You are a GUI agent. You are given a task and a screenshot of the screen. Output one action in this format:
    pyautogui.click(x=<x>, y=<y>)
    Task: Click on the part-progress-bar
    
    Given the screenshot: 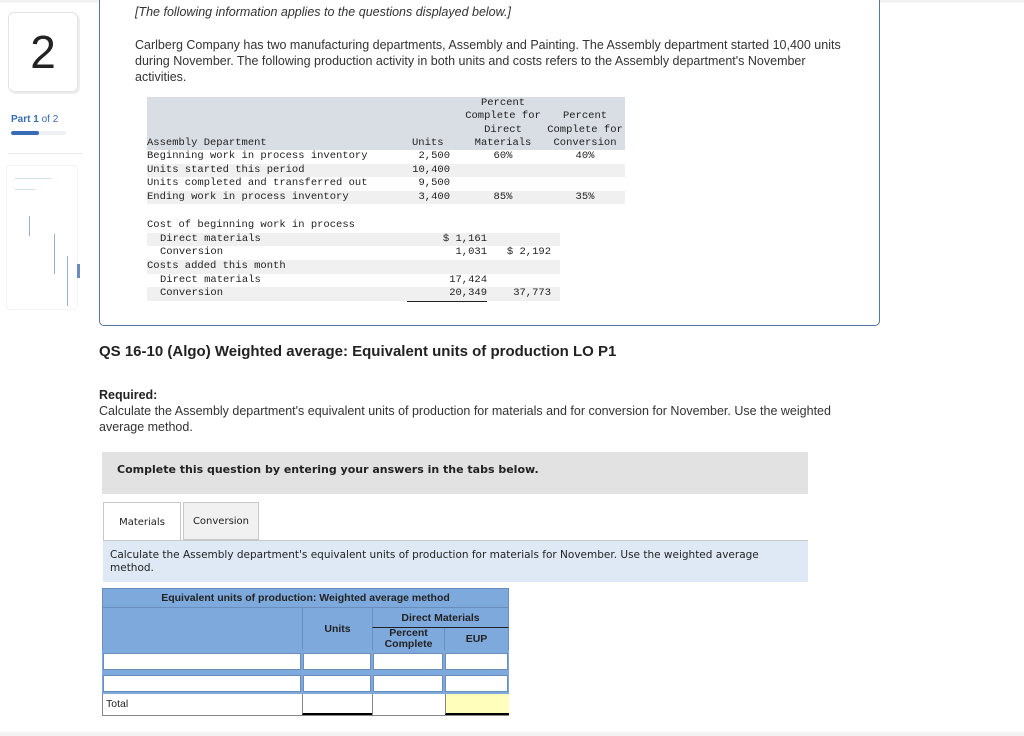 What is the action you would take?
    pyautogui.click(x=38, y=133)
    